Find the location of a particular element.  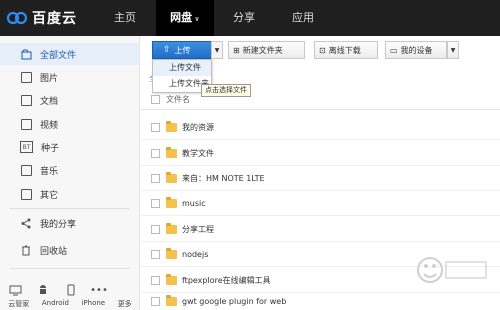

upload-icon: ⇧ is located at coordinates (167, 50).